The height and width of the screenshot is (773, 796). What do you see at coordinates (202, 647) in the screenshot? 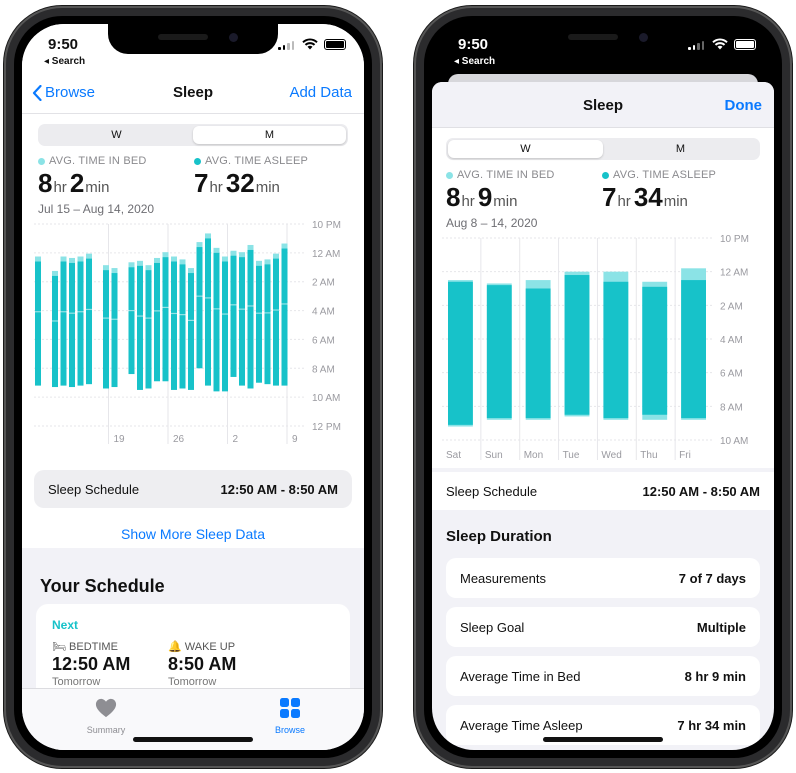
I see `wakeup-label: 🔔 WAKE UP` at bounding box center [202, 647].